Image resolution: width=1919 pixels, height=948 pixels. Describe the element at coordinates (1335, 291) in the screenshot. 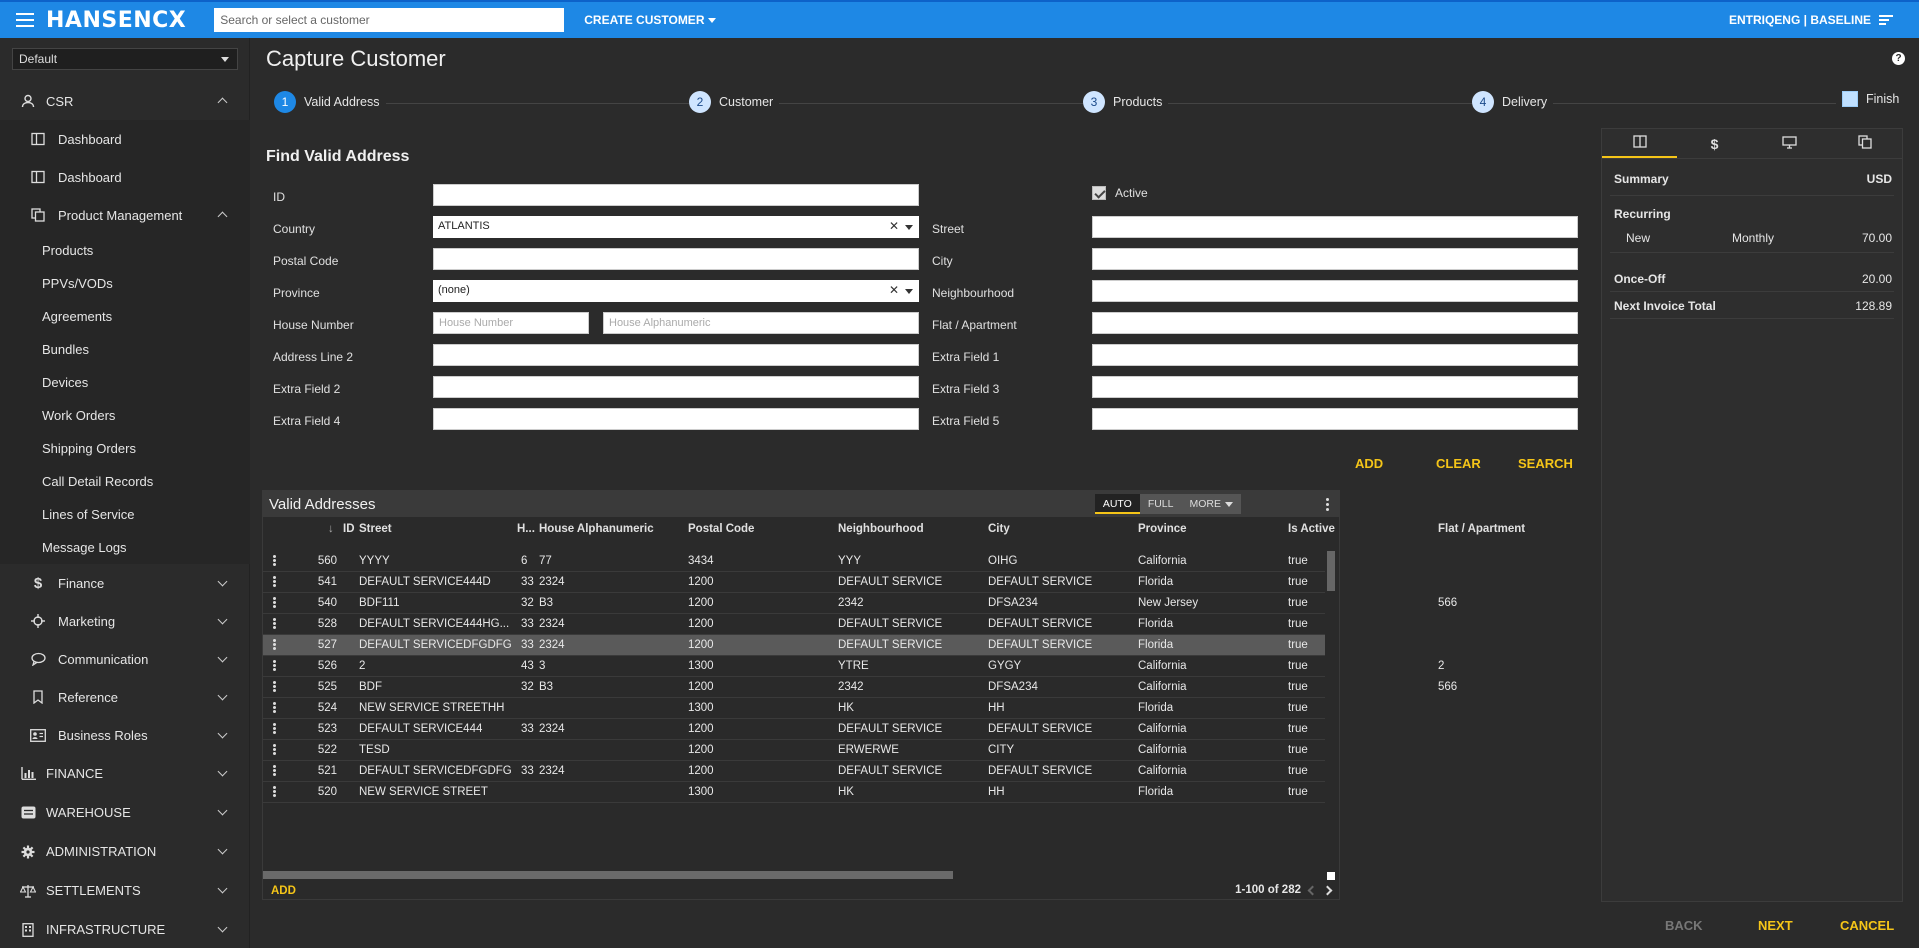

I see `neighbourhood-field` at that location.